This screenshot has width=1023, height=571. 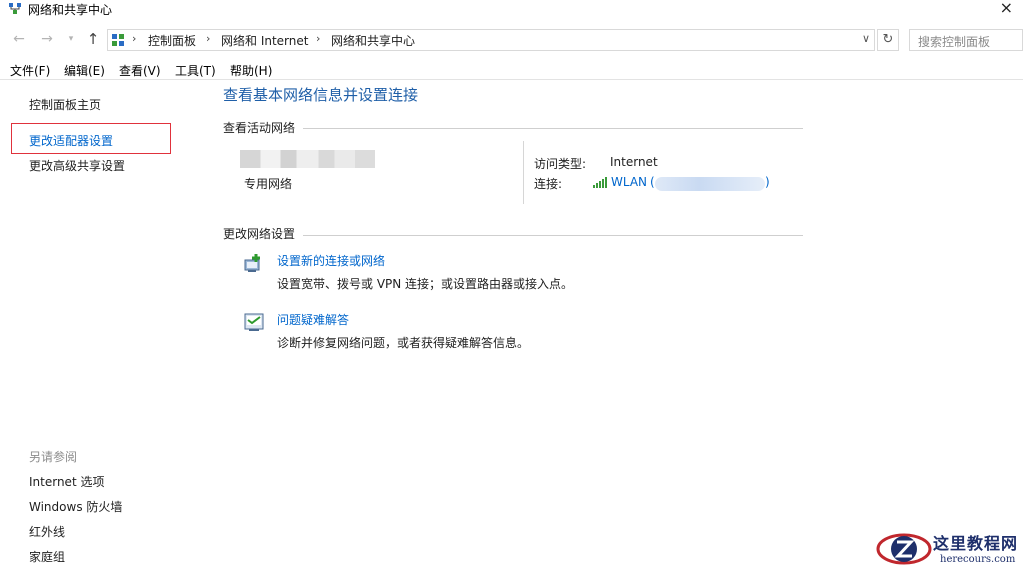 I want to click on access-type-value: Internet, so click(x=634, y=162).